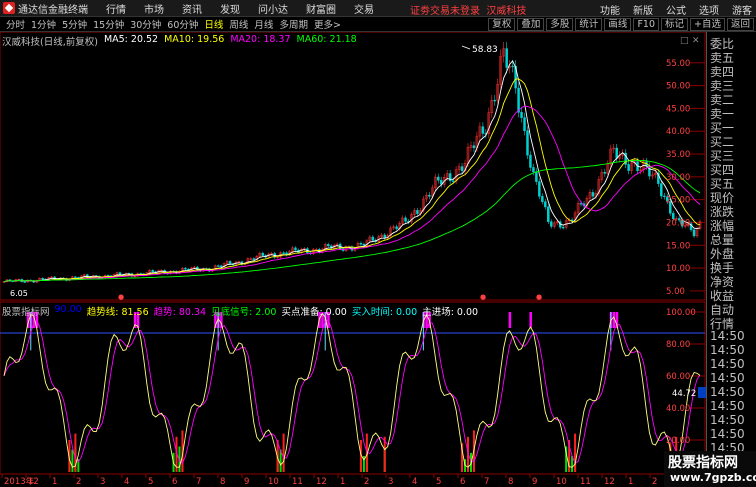 This screenshot has height=487, width=756. Describe the element at coordinates (352, 480) in the screenshot. I see `time-axis: 2013年12 1 2 3 4 5 6 7 8 9 10 11 12 1 2 3 4 5 6 7 8 9 10 11 12 1 2` at that location.